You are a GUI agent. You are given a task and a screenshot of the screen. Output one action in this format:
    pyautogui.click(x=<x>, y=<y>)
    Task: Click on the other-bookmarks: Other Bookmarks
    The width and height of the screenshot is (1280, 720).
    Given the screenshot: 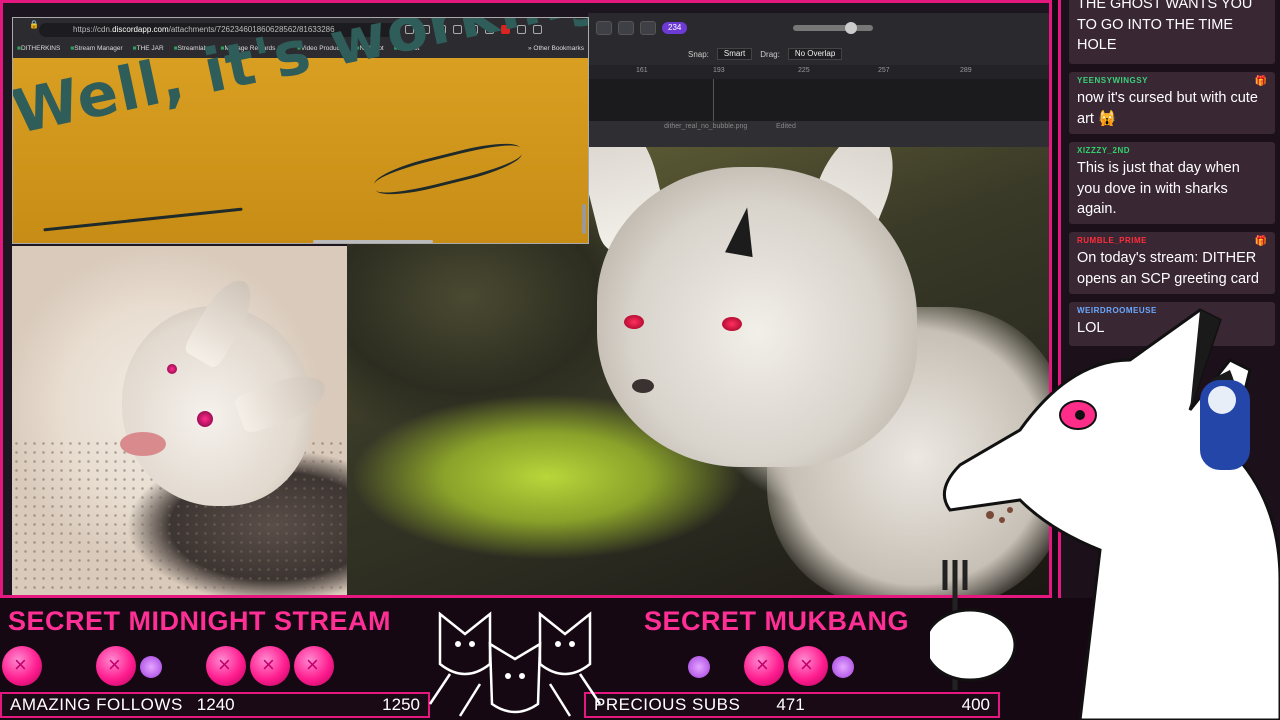 What is the action you would take?
    pyautogui.click(x=556, y=48)
    